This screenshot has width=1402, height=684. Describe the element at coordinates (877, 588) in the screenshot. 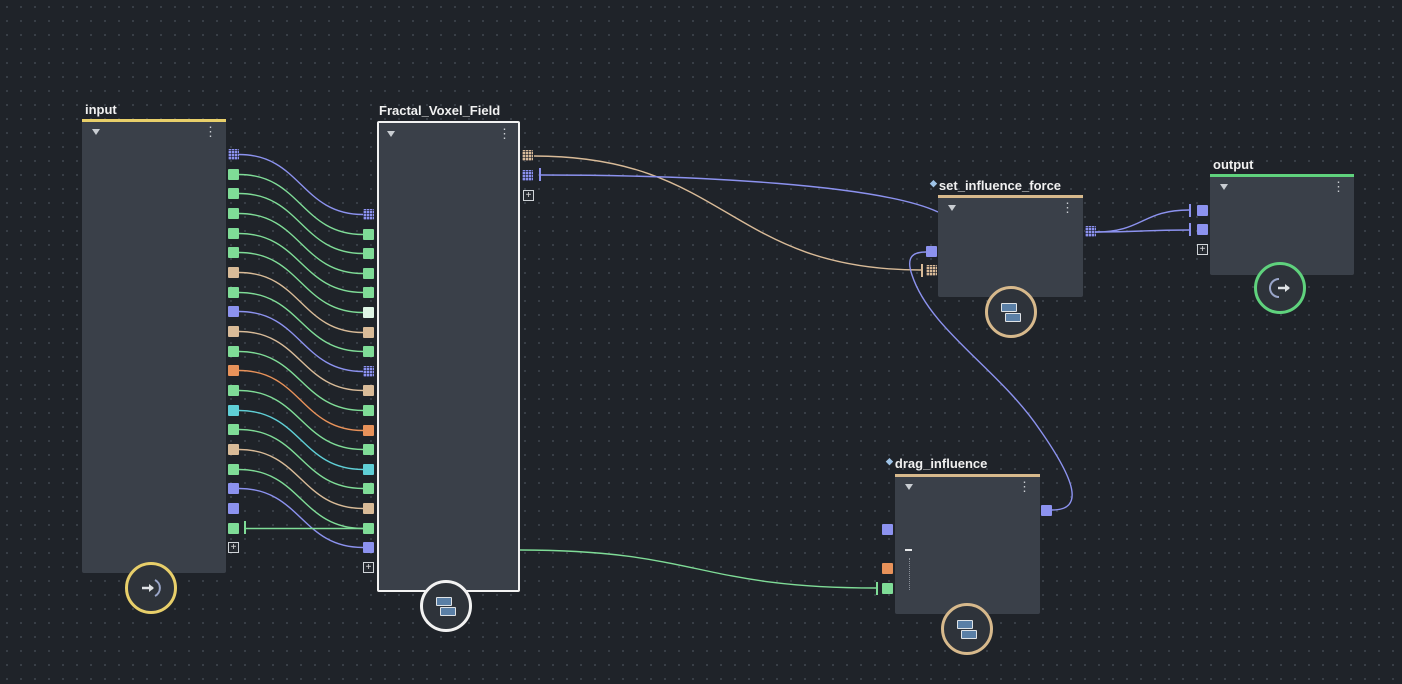

I see `drag-input-bar` at that location.